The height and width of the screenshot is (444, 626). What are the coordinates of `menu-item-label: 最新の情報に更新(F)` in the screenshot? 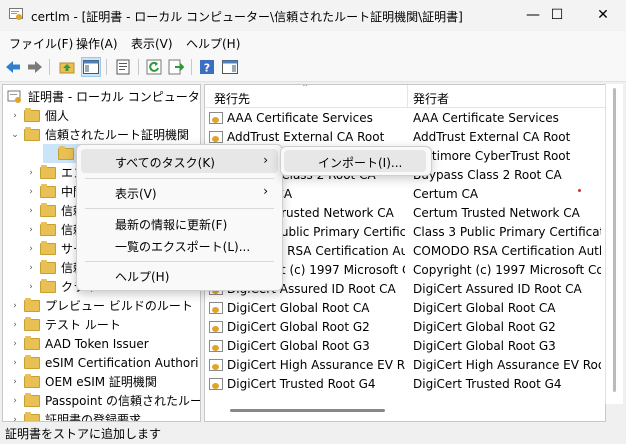 It's located at (171, 225).